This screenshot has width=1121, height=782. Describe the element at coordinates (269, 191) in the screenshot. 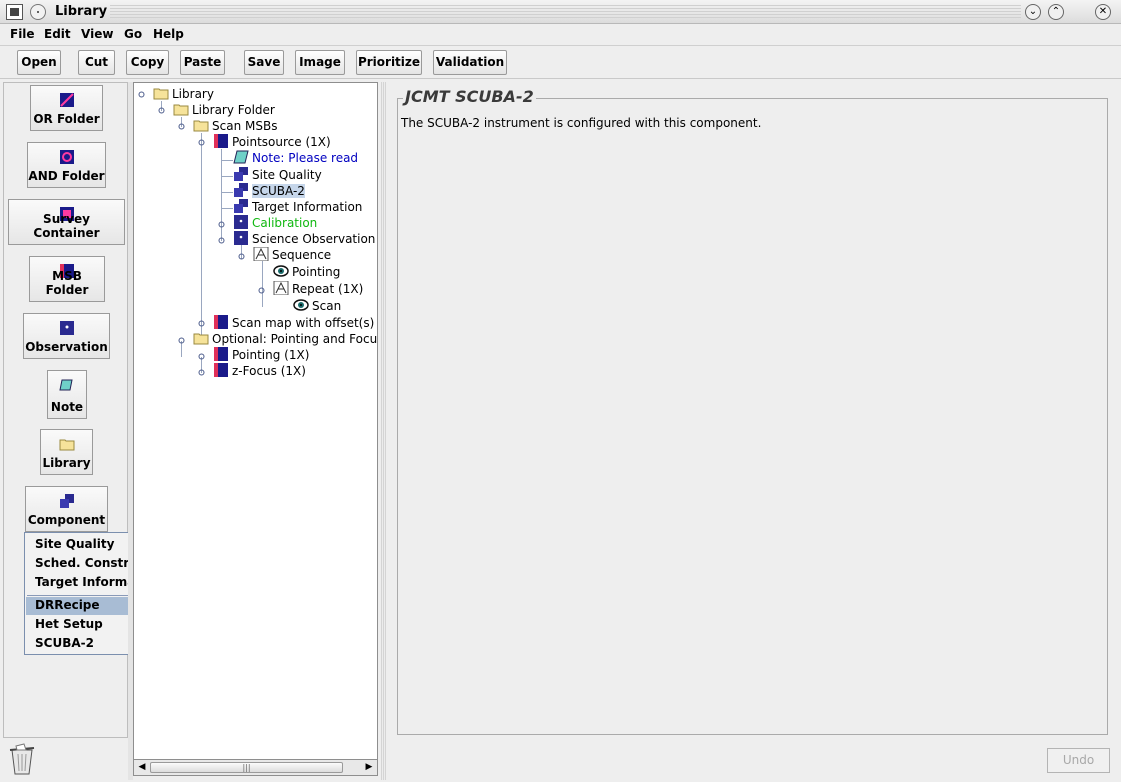

I see `tree-node-scuba2: SCUBA-2` at that location.